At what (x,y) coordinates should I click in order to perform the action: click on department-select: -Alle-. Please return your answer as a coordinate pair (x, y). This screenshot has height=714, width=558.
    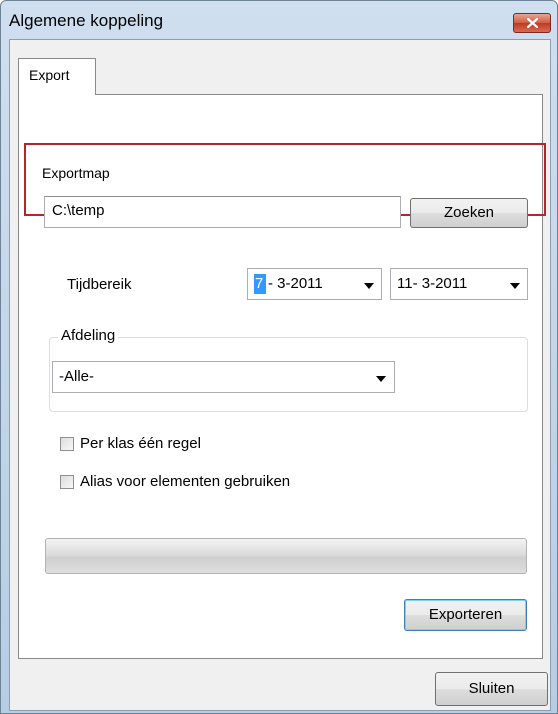
    Looking at the image, I should click on (223, 377).